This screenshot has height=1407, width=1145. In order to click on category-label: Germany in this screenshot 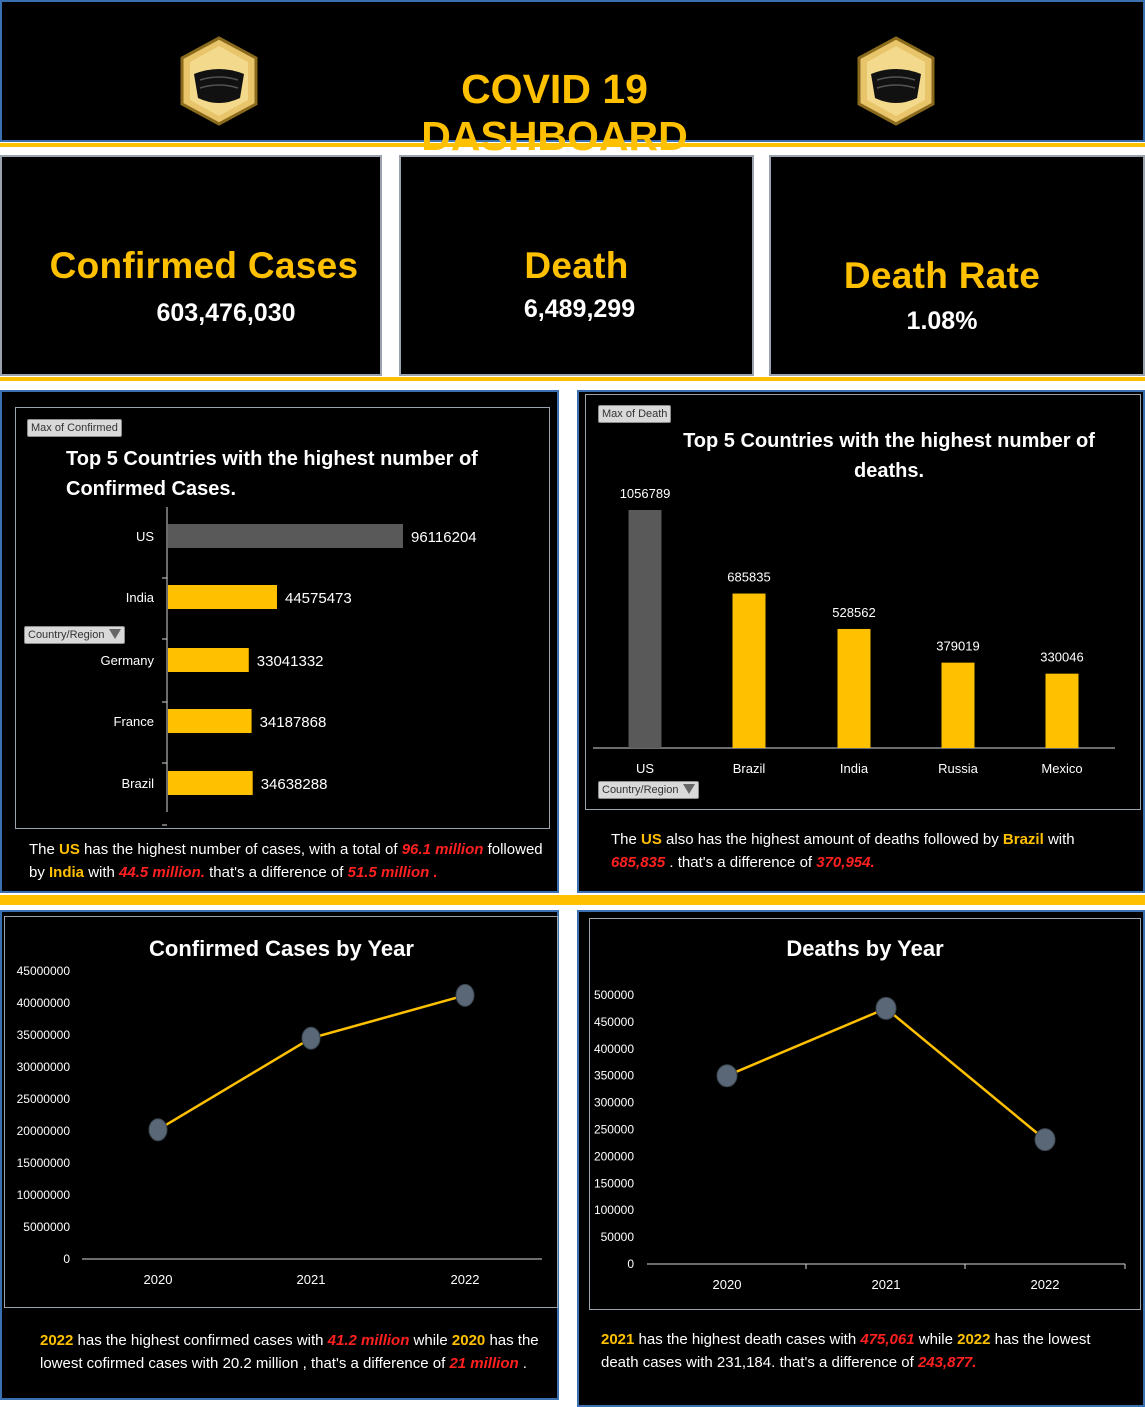, I will do `click(128, 660)`.